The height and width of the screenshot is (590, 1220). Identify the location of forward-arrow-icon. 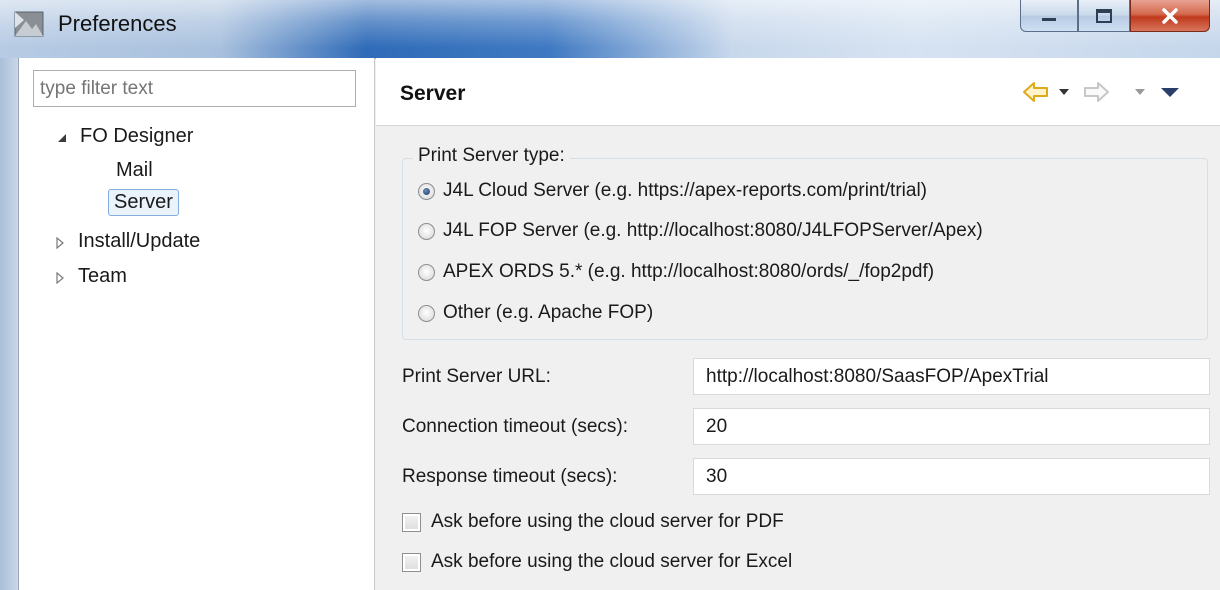
(1096, 92).